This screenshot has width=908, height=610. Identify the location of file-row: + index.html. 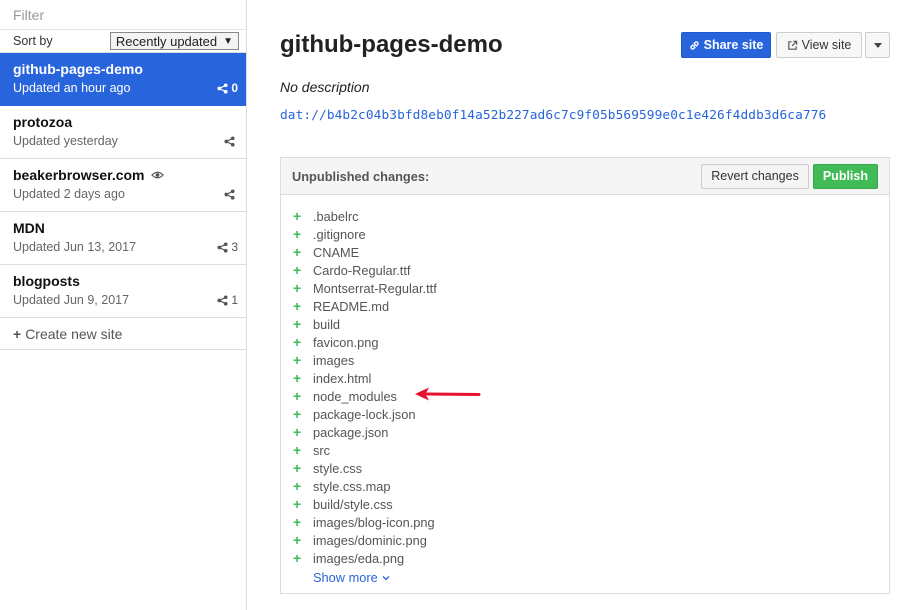
(585, 378).